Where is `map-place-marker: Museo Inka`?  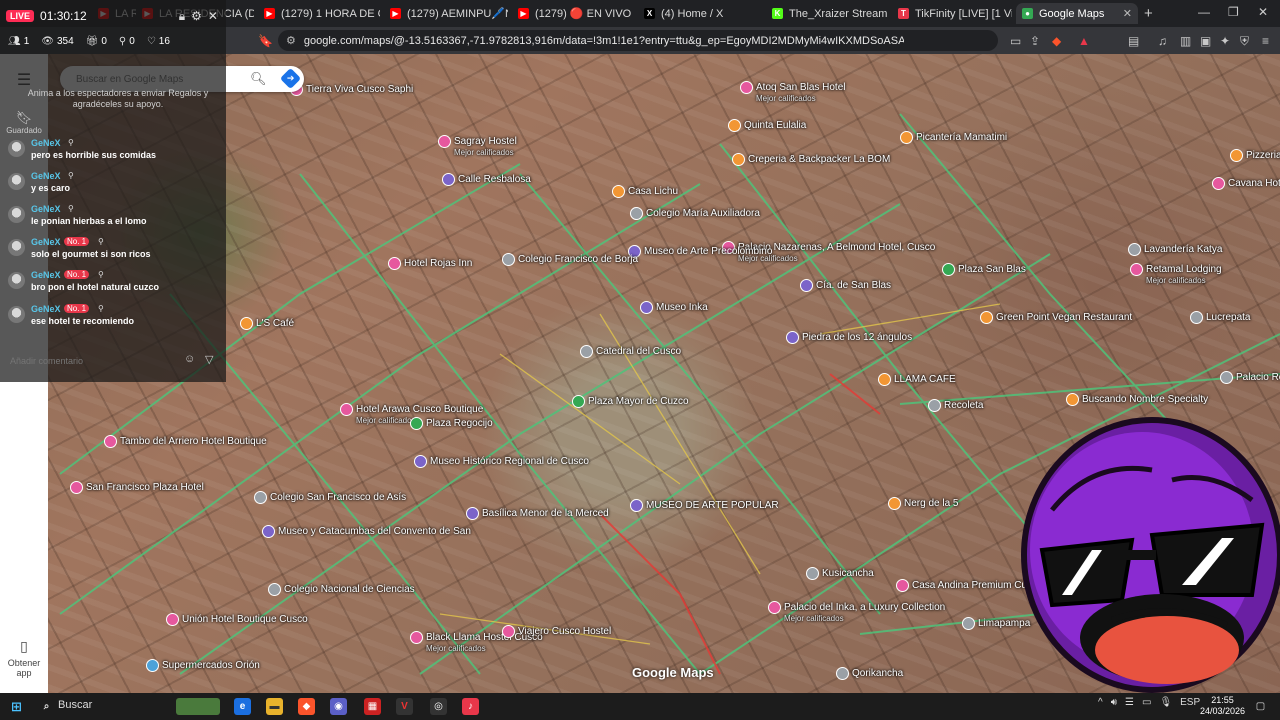 map-place-marker: Museo Inka is located at coordinates (674, 307).